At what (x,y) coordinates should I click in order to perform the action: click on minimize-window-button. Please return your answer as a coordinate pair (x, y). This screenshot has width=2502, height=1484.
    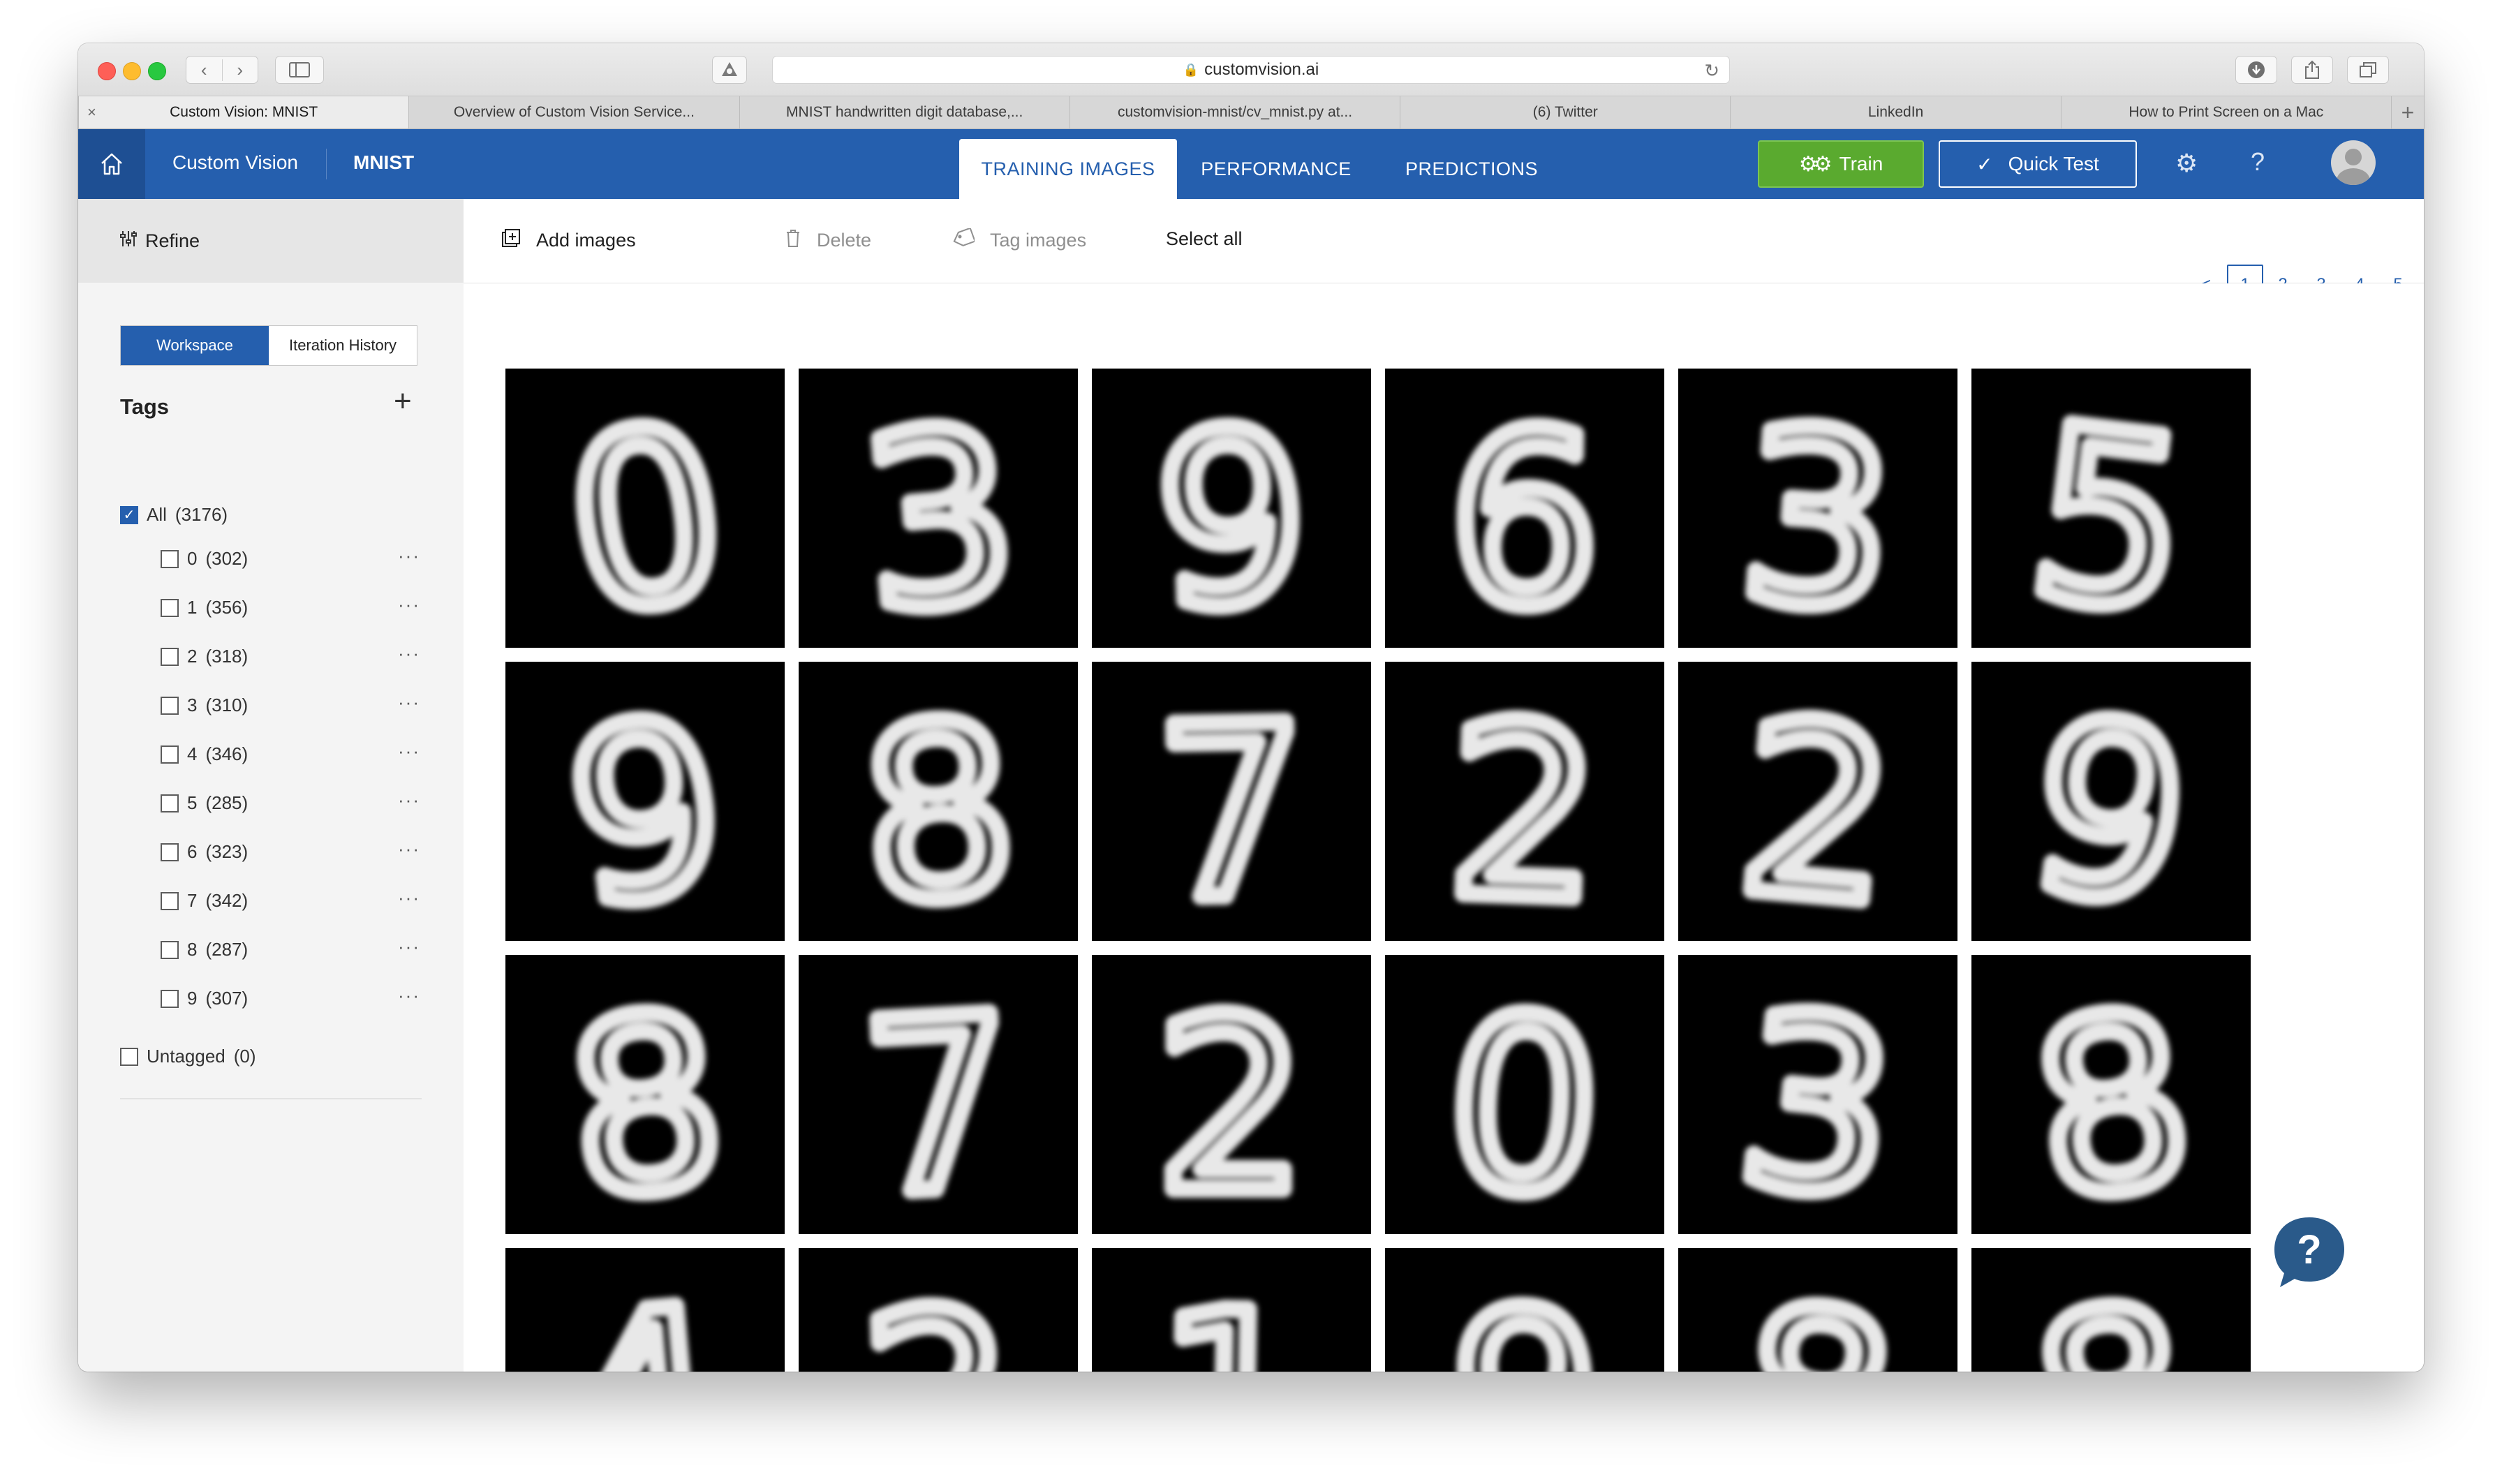
    Looking at the image, I should click on (132, 71).